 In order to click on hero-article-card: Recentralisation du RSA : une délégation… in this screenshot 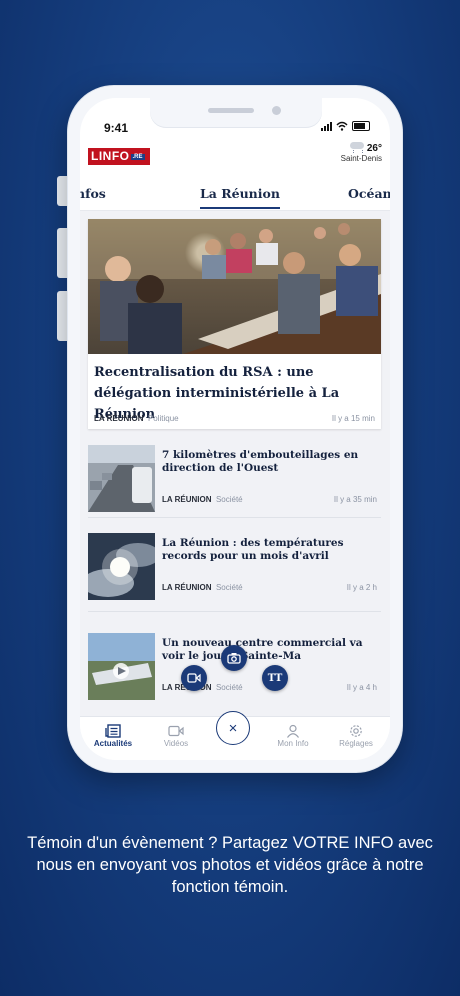, I will do `click(234, 324)`.